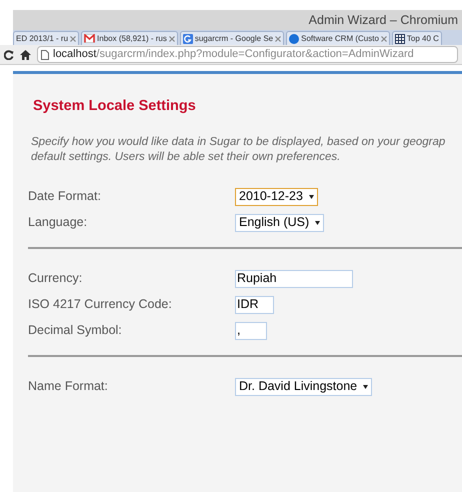 This screenshot has width=462, height=492. I want to click on browser-tab: Software CRM (Custo, so click(338, 38).